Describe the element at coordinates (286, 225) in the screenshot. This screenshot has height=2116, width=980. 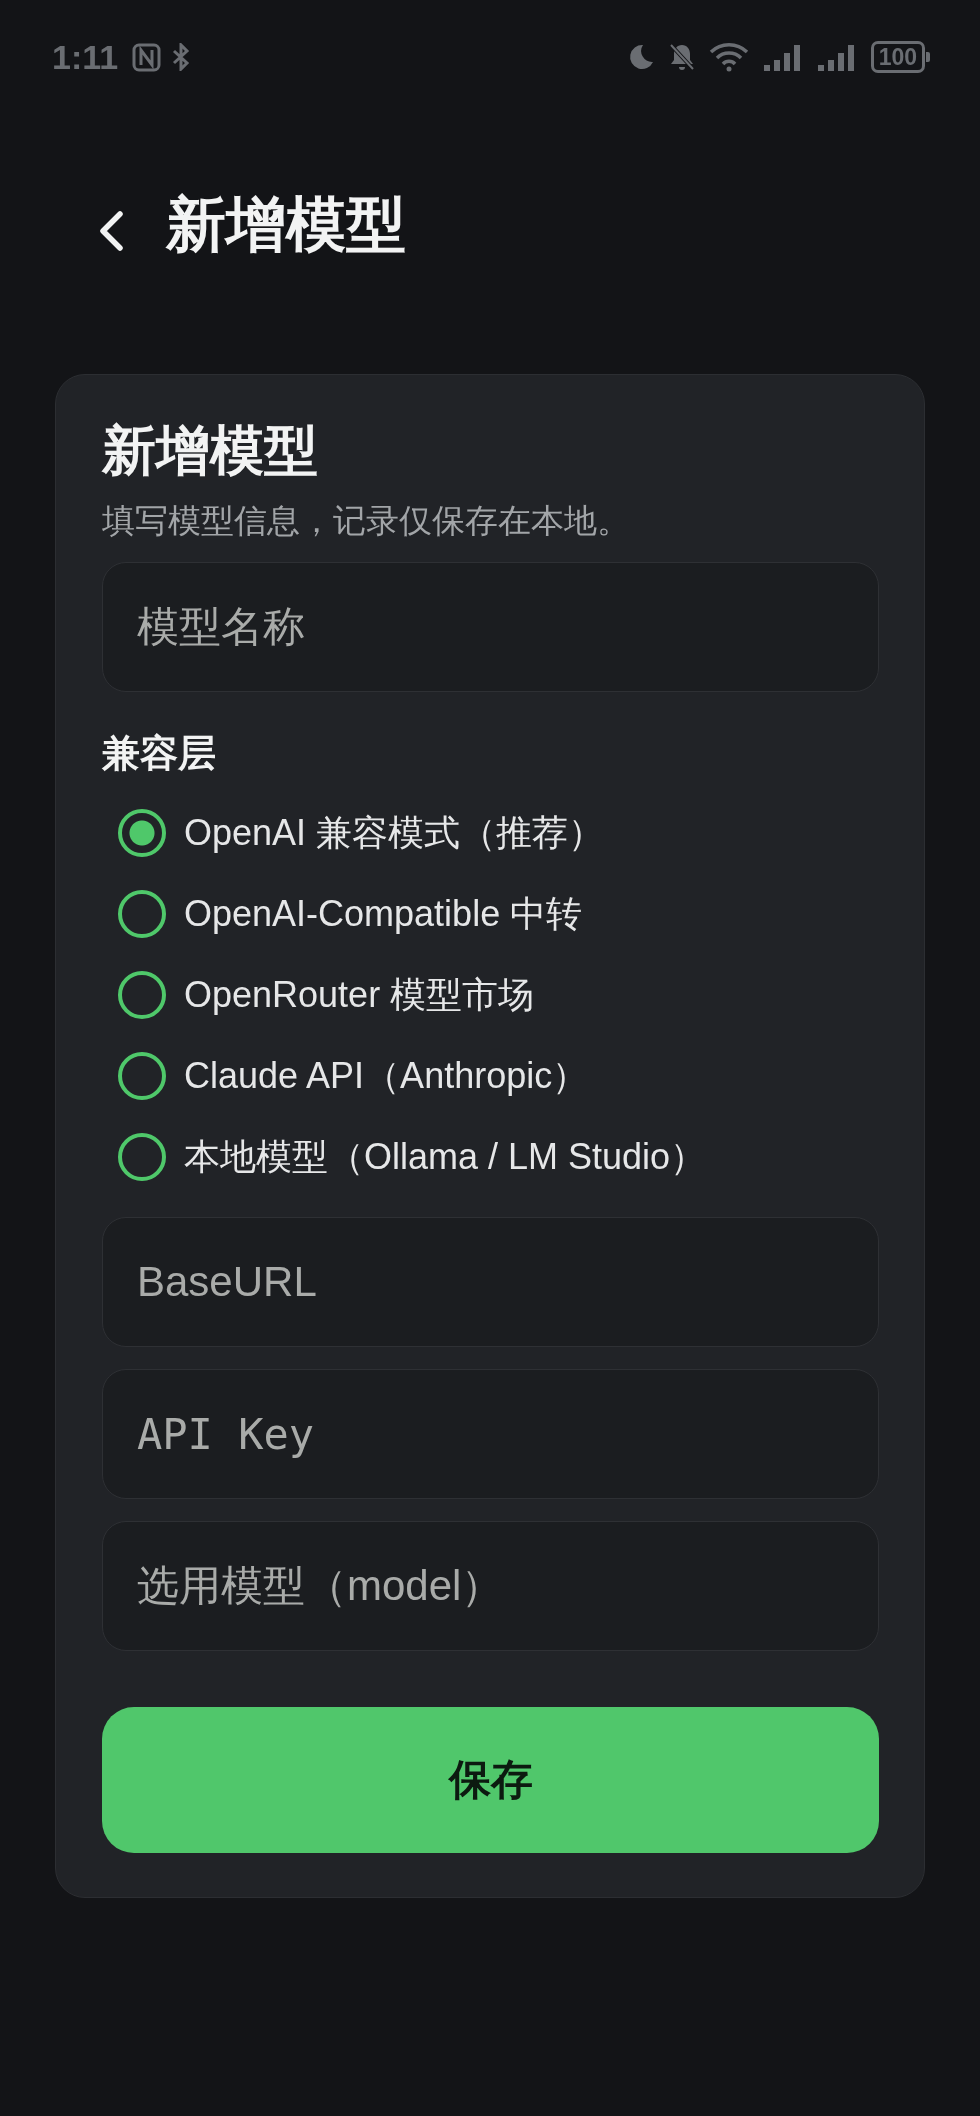
I see `page-title: 新增模型` at that location.